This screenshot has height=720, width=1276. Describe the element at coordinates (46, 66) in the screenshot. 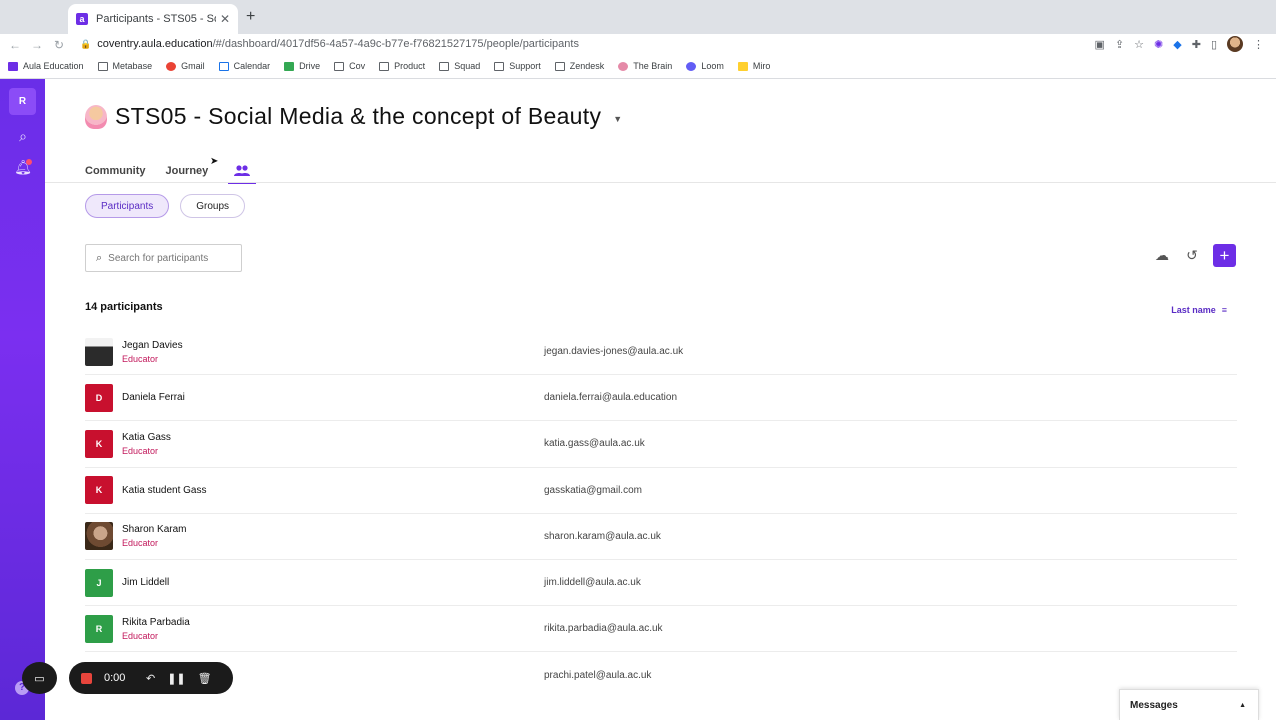

I see `bookmark-item: Aula Education` at that location.